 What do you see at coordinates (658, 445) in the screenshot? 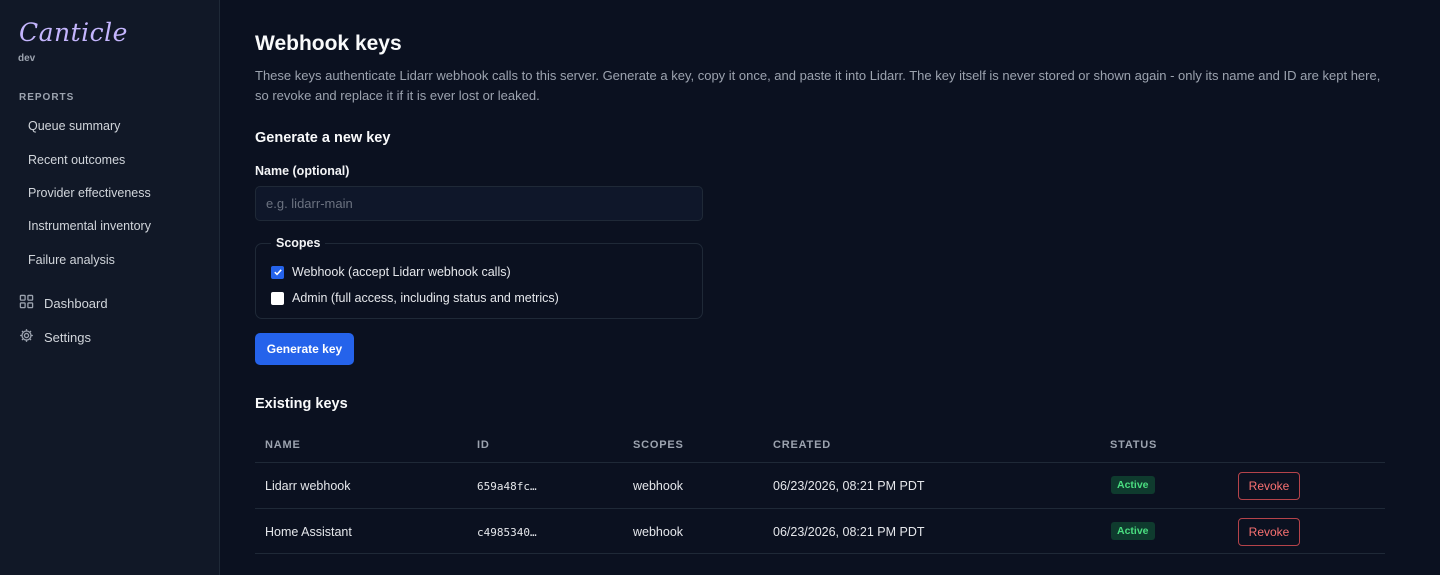
I see `column-header-scopes: SCOPES` at bounding box center [658, 445].